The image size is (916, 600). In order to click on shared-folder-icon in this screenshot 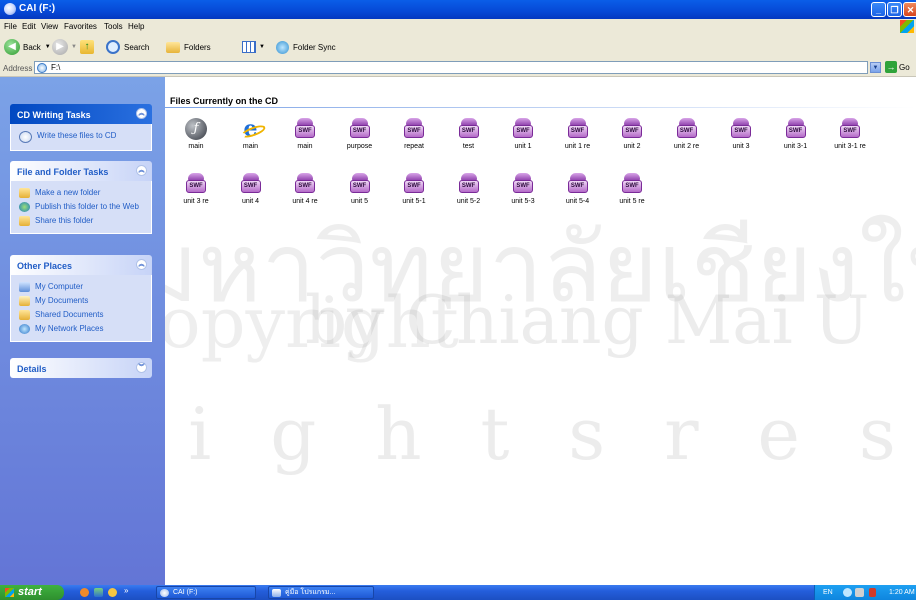, I will do `click(24, 315)`.